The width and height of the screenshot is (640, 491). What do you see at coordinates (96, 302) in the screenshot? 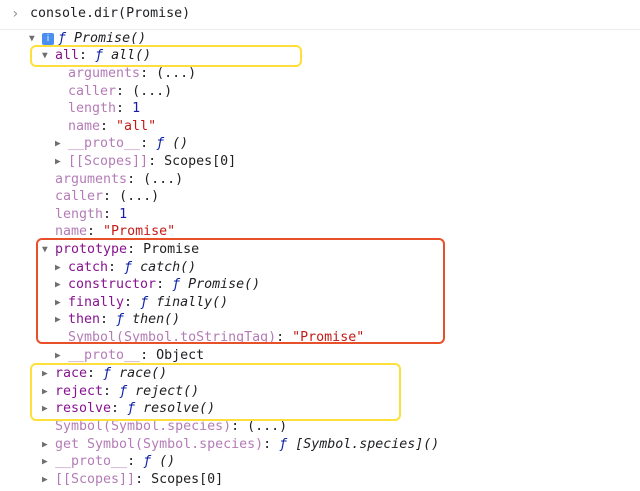
I see `property-key: finally` at bounding box center [96, 302].